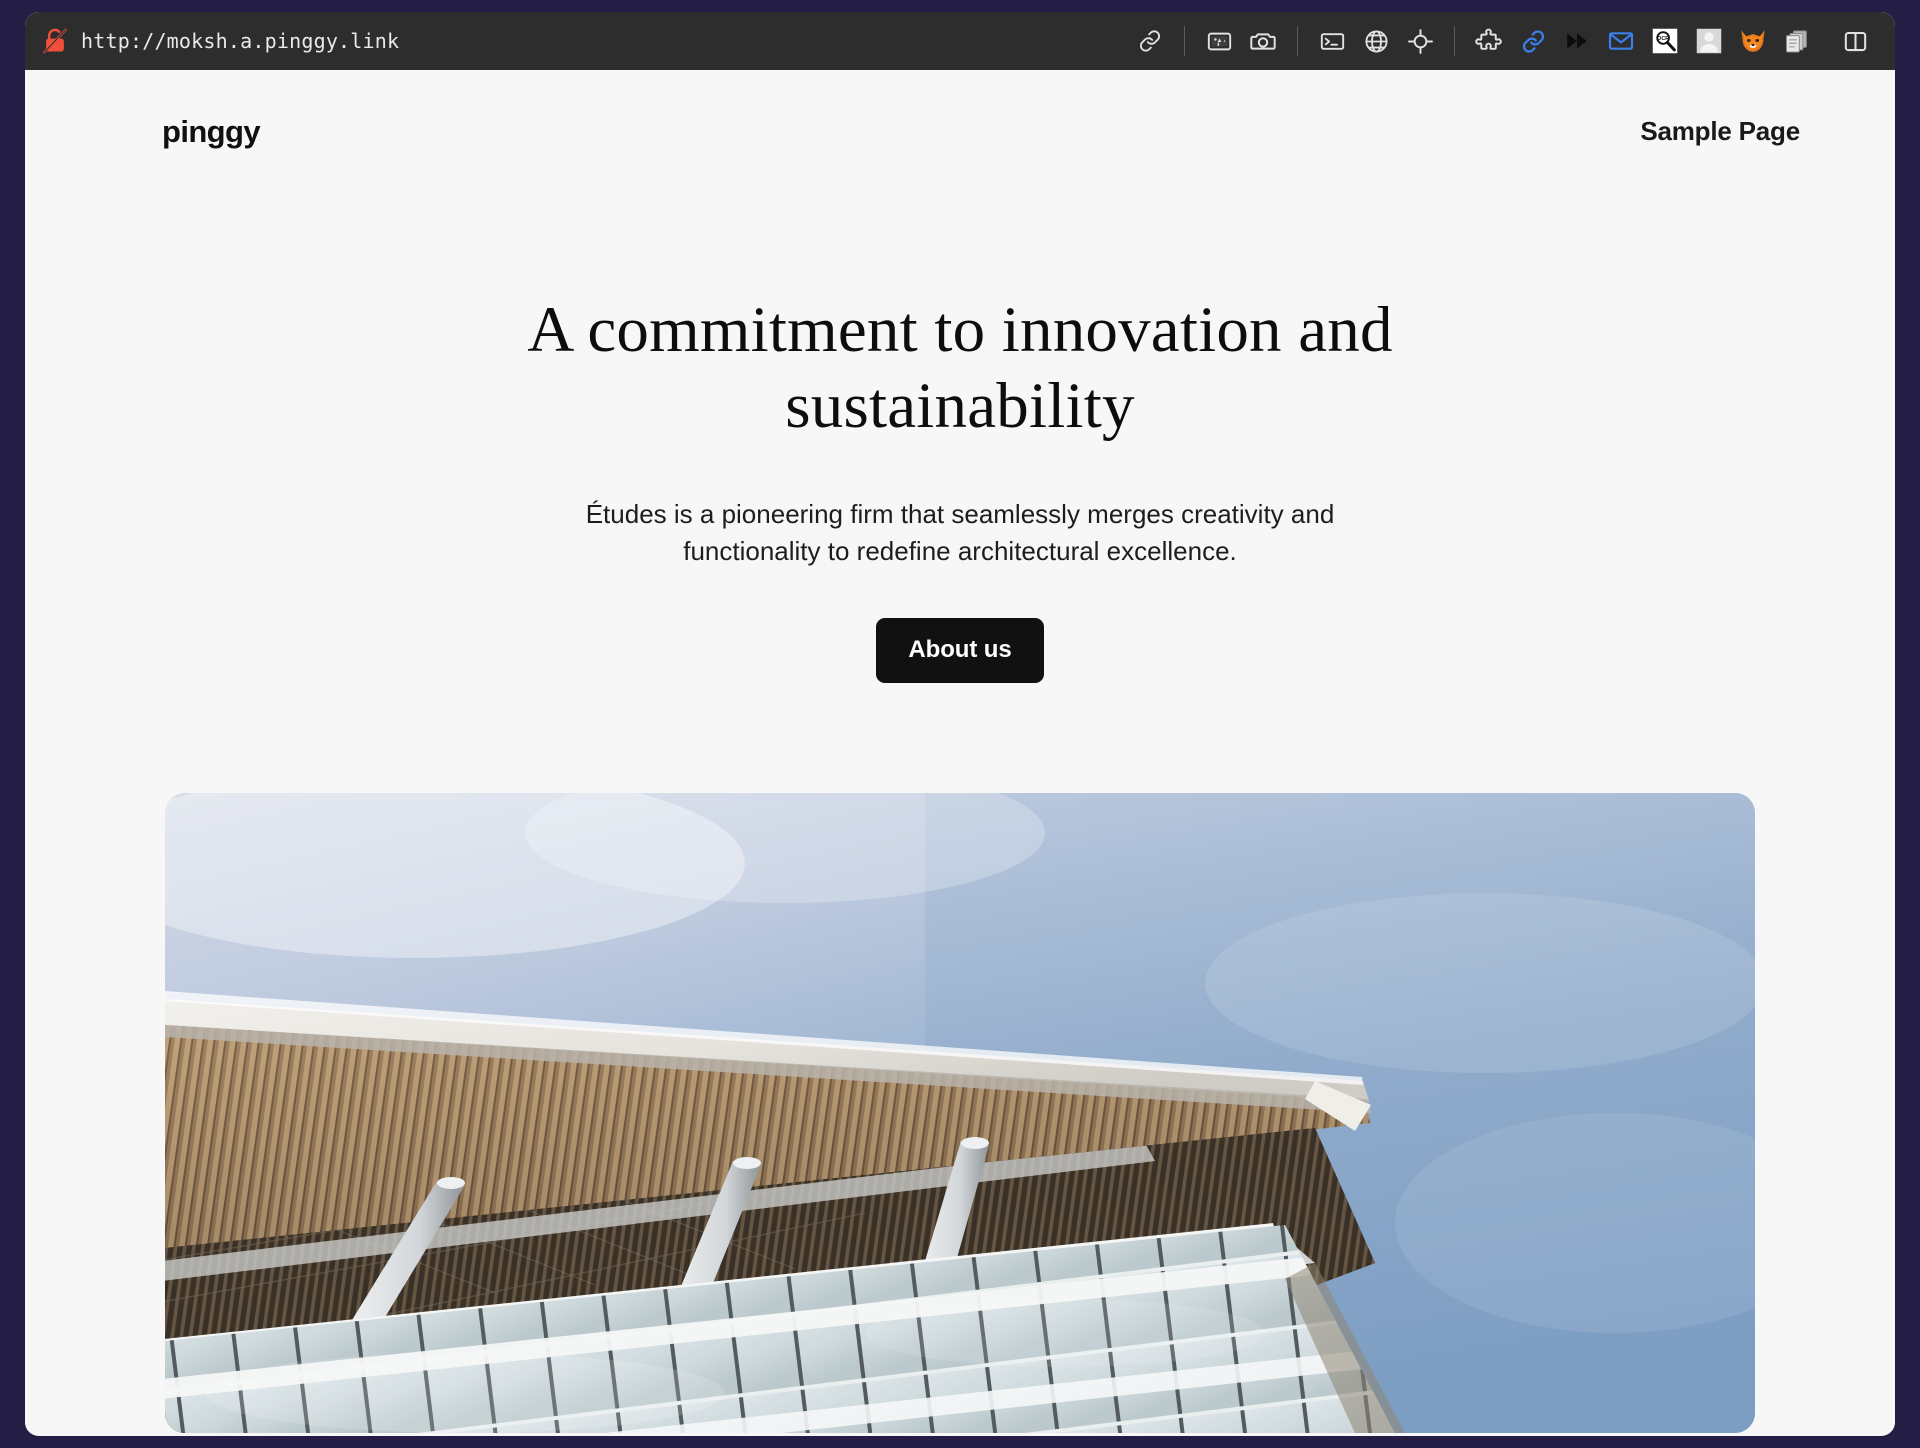  What do you see at coordinates (1489, 41) in the screenshot?
I see `puzzle-piece-extensions-icon` at bounding box center [1489, 41].